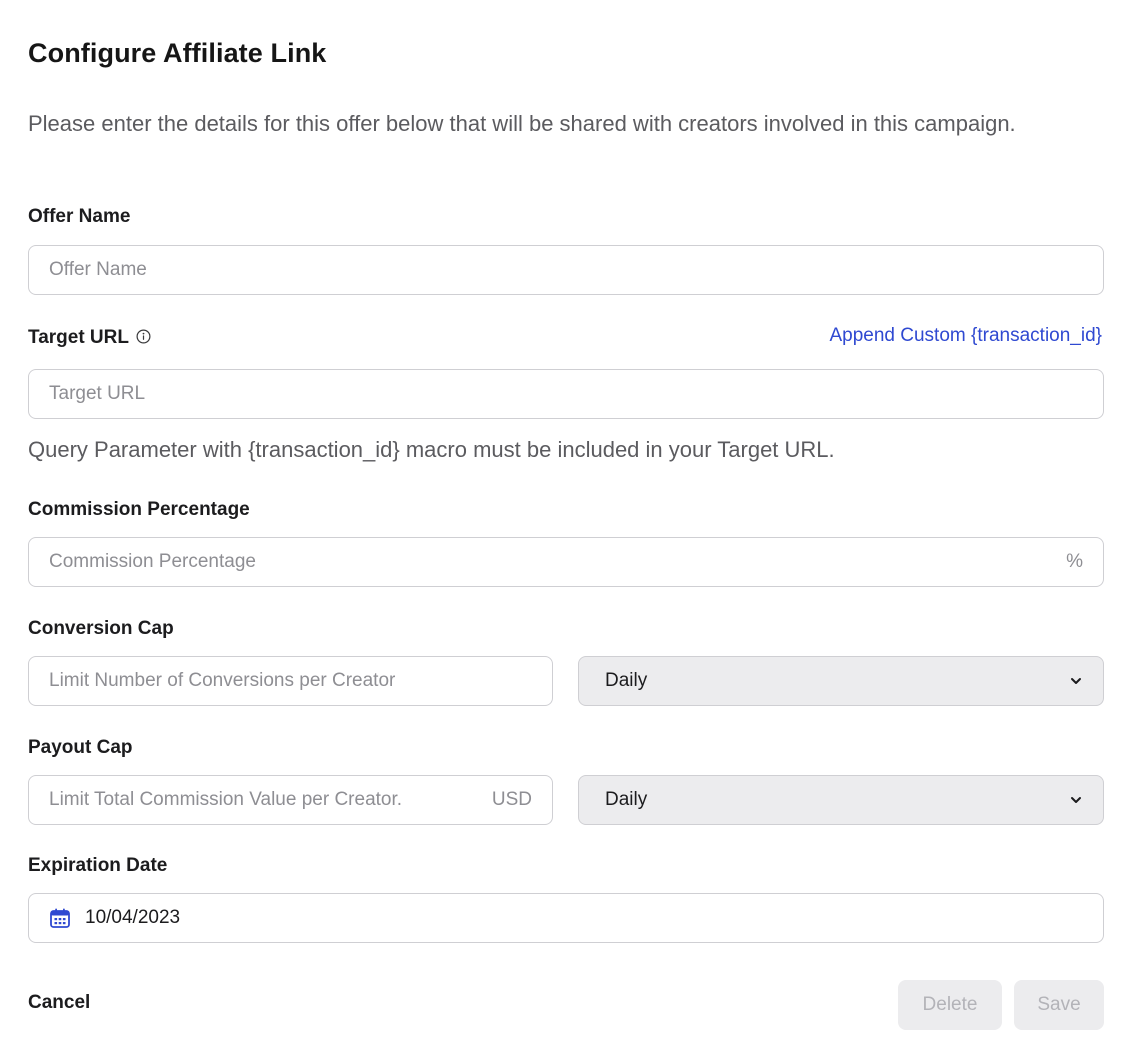 The width and height of the screenshot is (1136, 1060). I want to click on payout-cap-period-select: Daily, so click(841, 800).